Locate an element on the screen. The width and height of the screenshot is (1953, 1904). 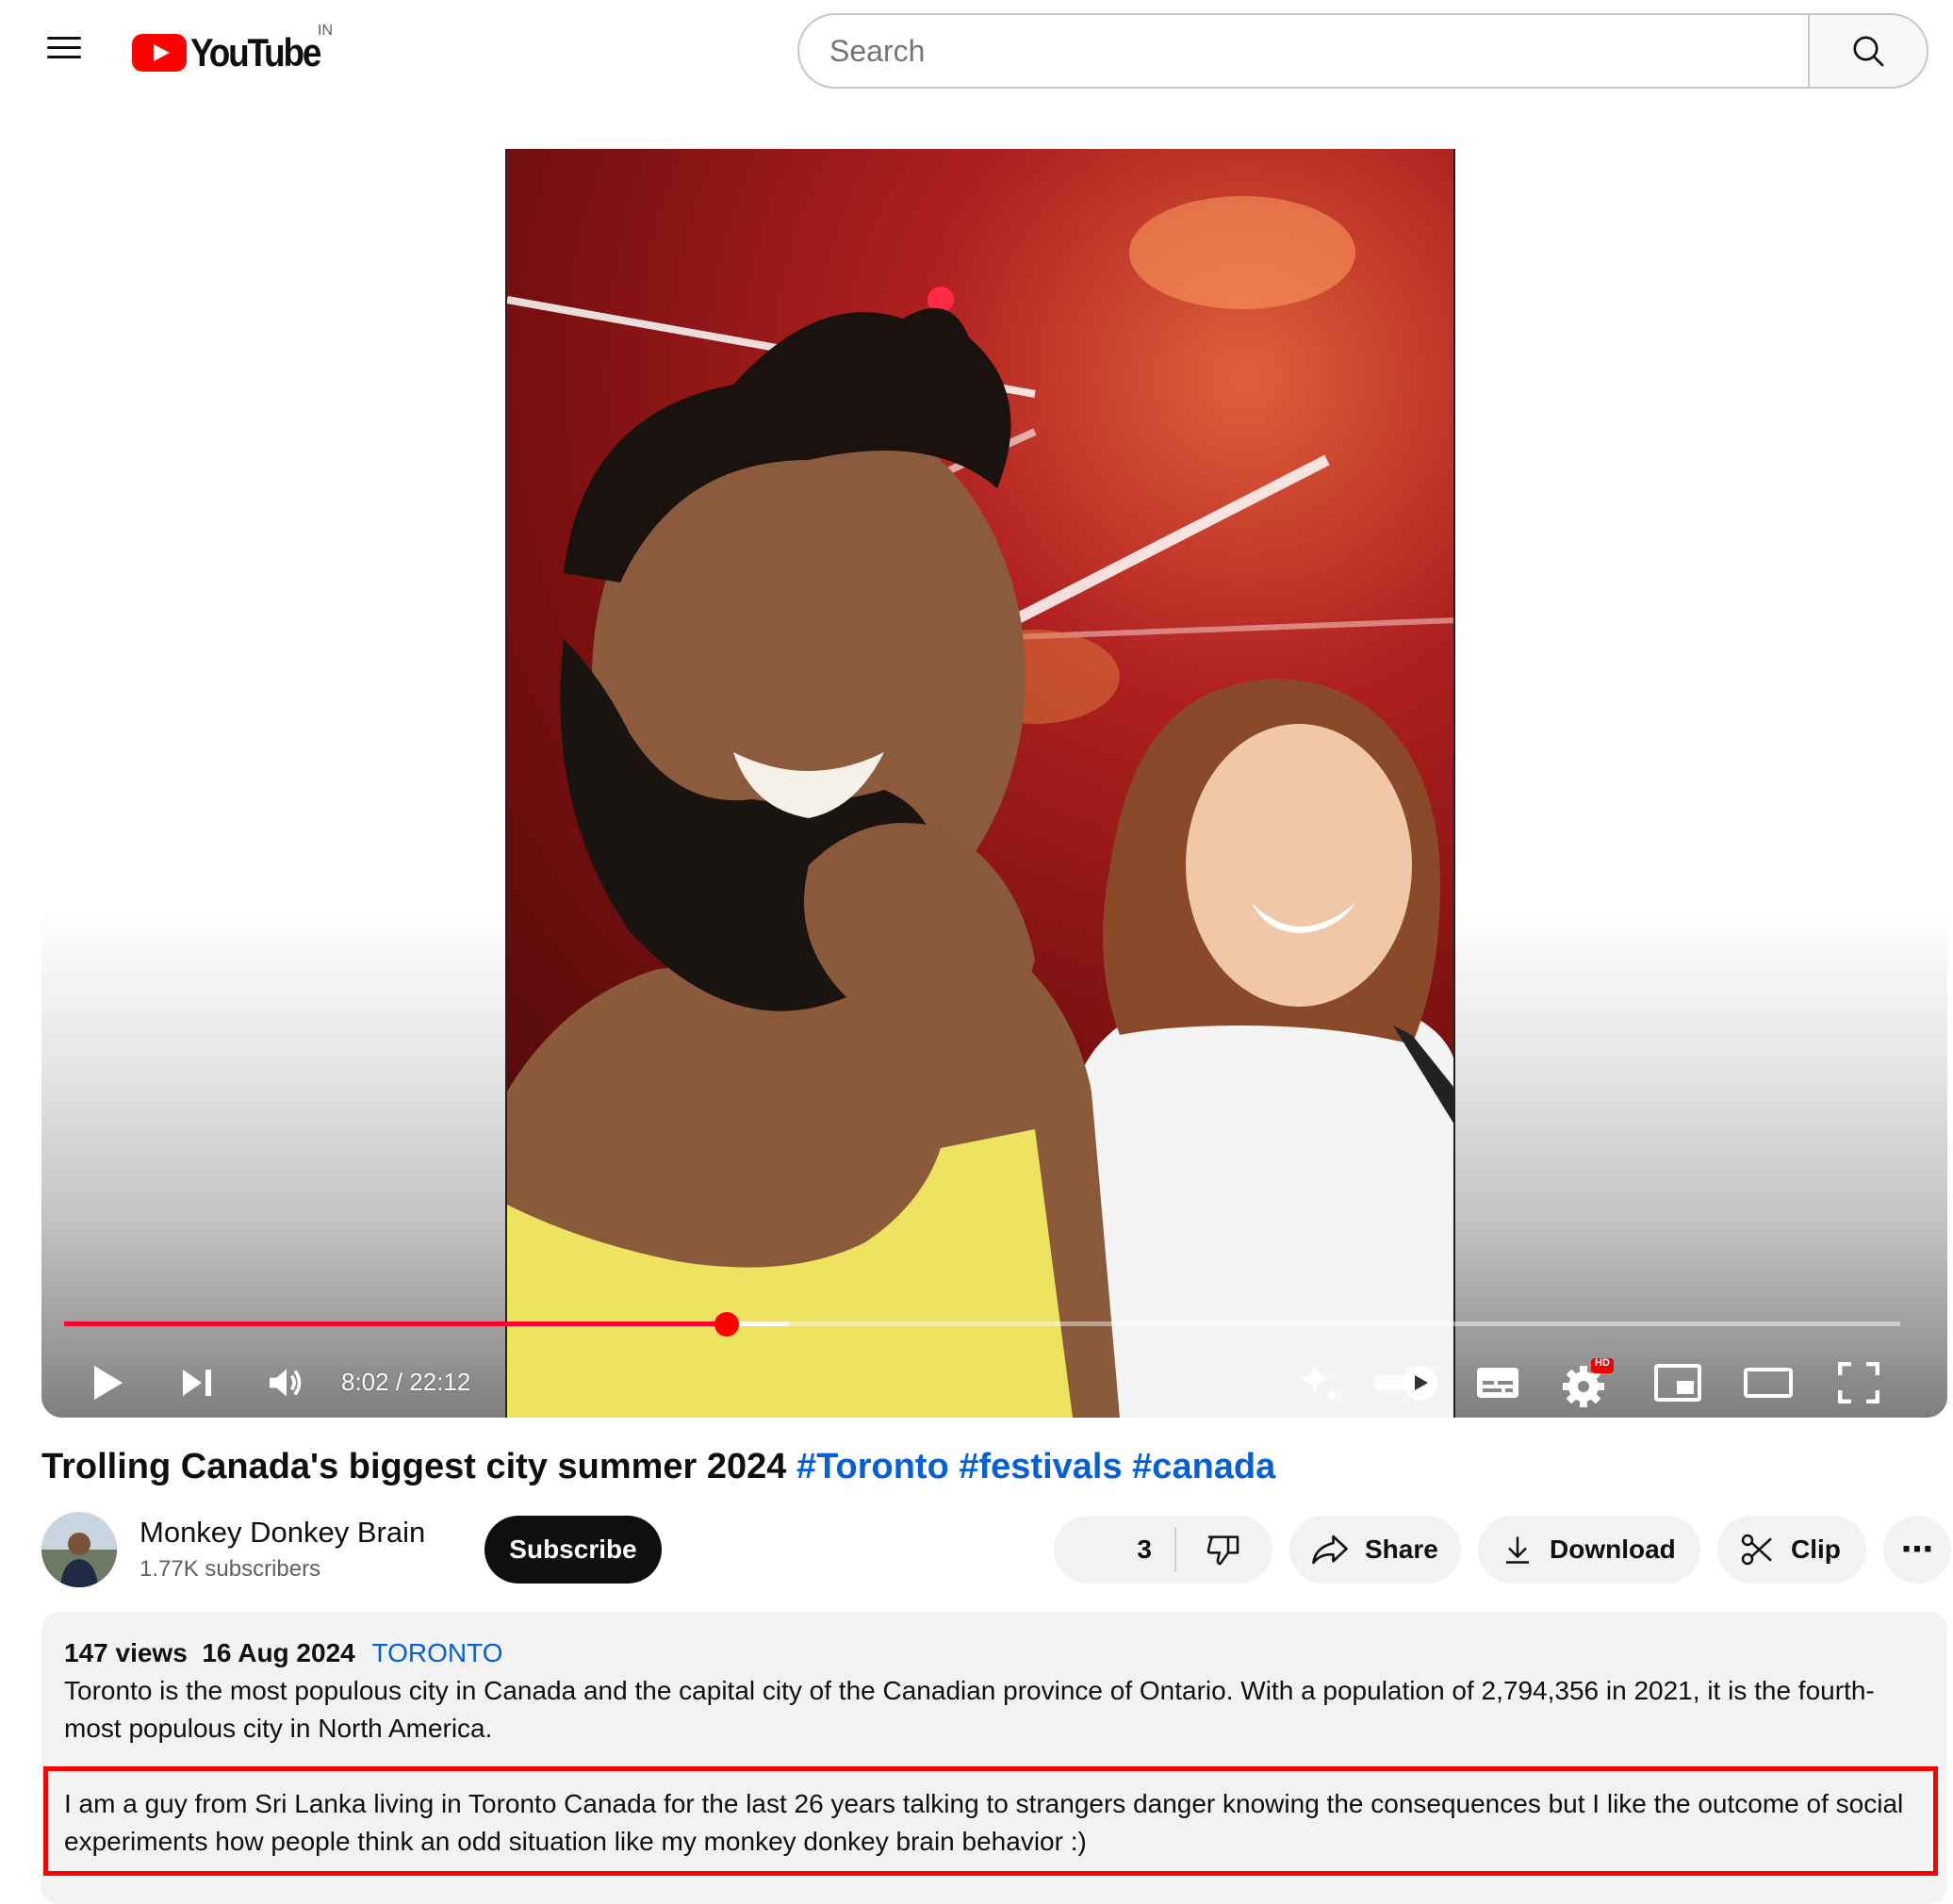
volume-icon is located at coordinates (286, 1383).